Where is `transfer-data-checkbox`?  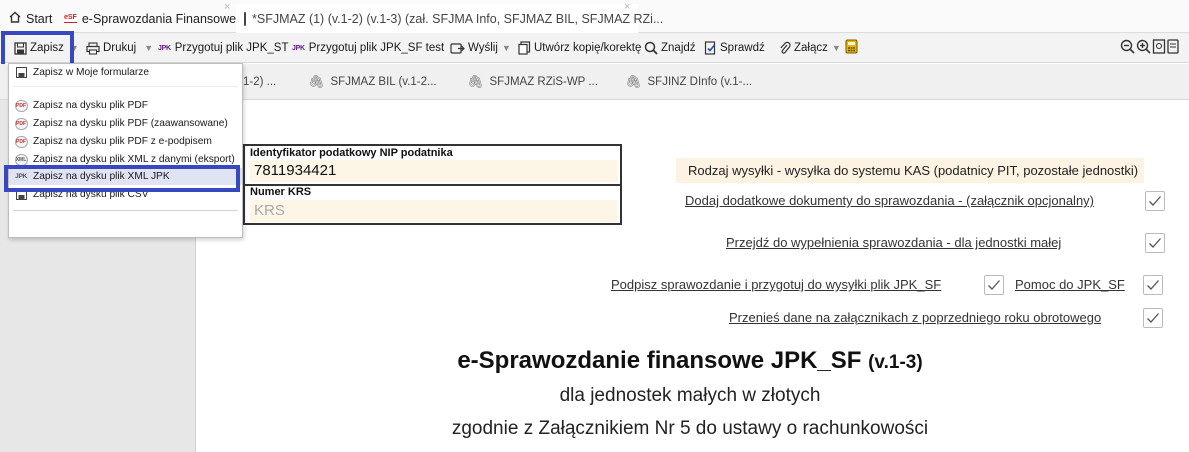
transfer-data-checkbox is located at coordinates (1153, 318).